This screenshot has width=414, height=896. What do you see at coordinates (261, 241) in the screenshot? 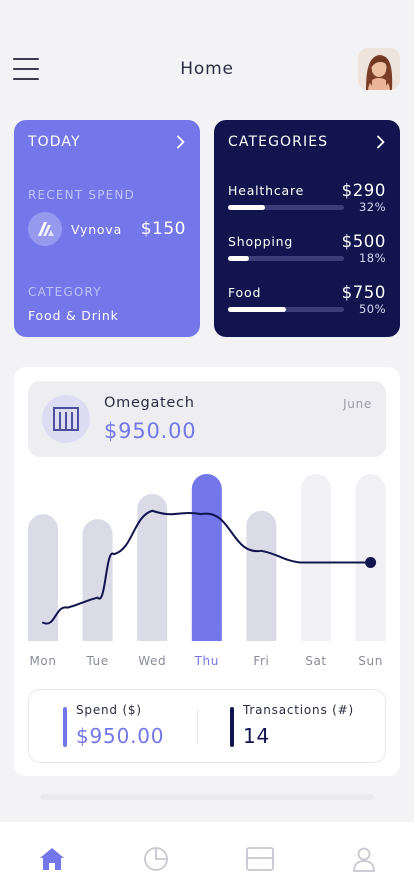
I see `category-name: Shopping` at bounding box center [261, 241].